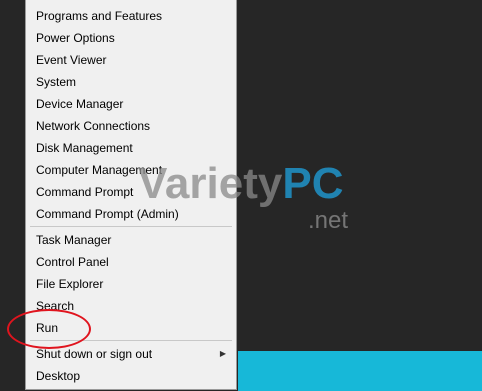 This screenshot has height=391, width=482. What do you see at coordinates (131, 226) in the screenshot?
I see `menu-separator` at bounding box center [131, 226].